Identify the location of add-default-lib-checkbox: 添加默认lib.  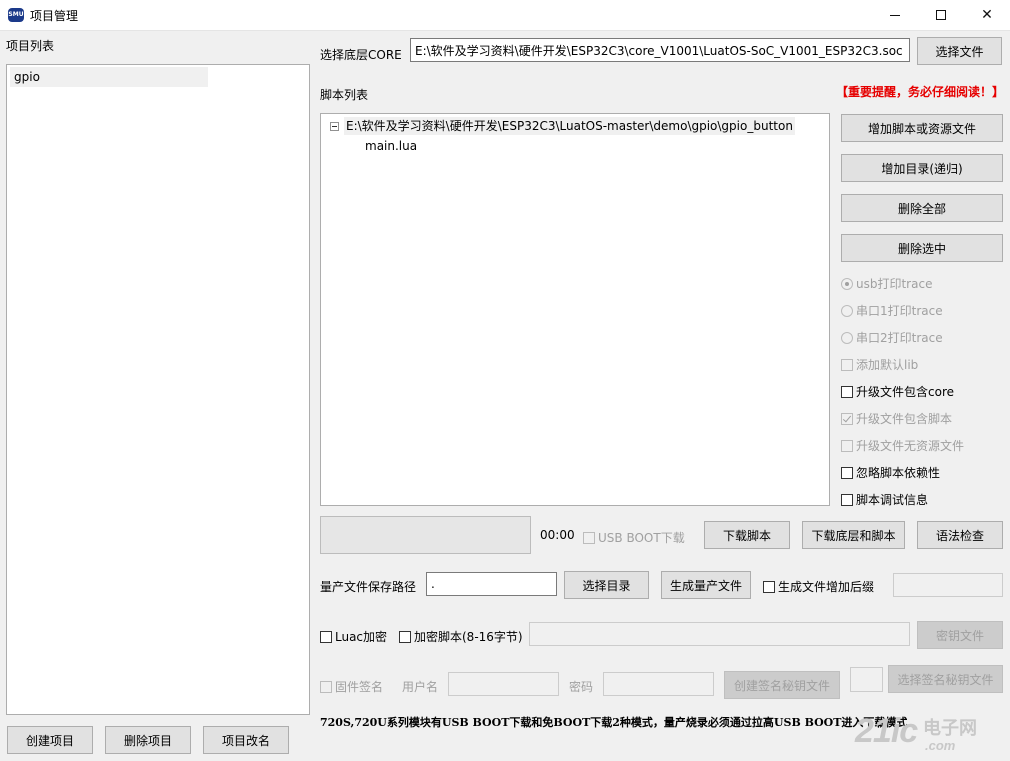
(879, 364).